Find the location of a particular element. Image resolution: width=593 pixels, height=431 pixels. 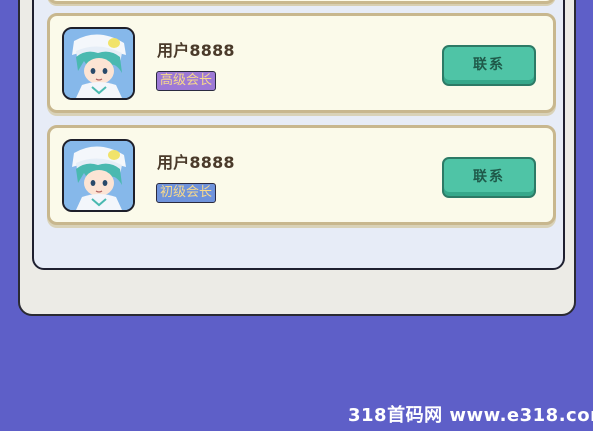

previous-member-card is located at coordinates (301, 2).